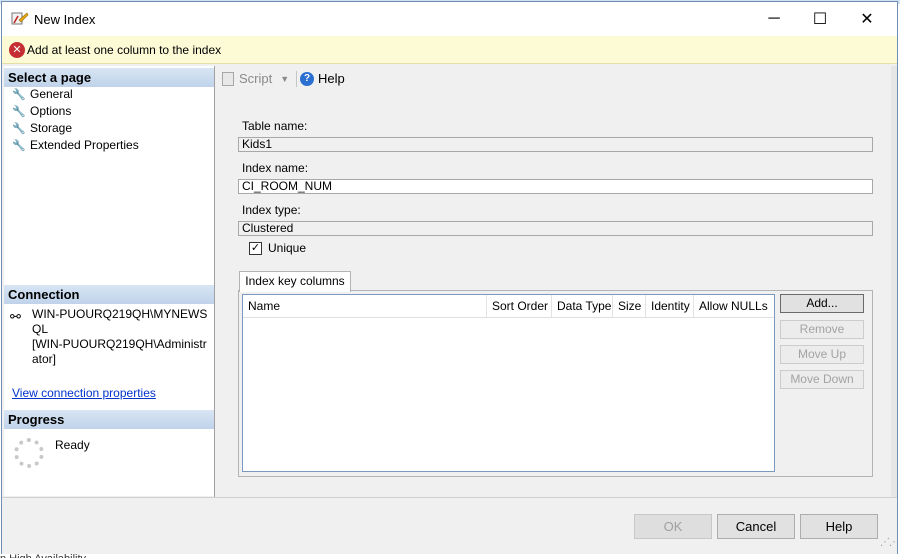 The image size is (900, 558). What do you see at coordinates (519, 306) in the screenshot?
I see `column-header-sort-order: Sort Order` at bounding box center [519, 306].